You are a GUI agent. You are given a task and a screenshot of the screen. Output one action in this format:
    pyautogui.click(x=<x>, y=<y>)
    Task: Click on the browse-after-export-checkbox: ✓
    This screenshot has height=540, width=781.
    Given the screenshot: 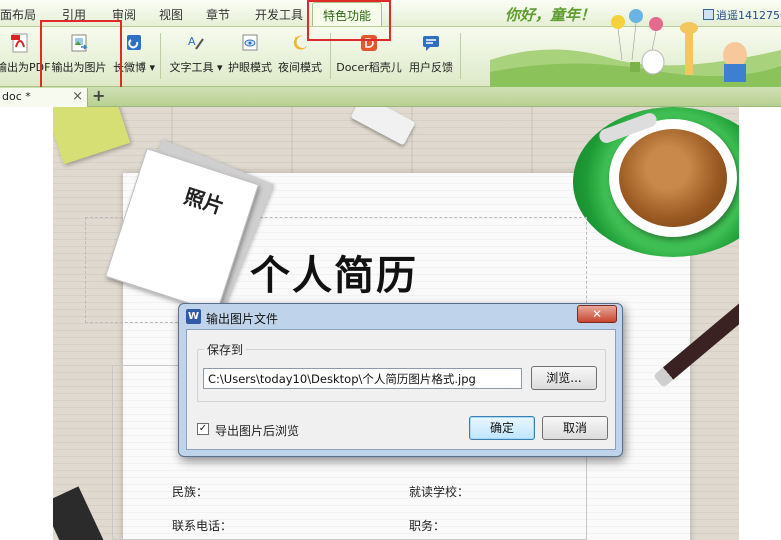 What is the action you would take?
    pyautogui.click(x=203, y=429)
    